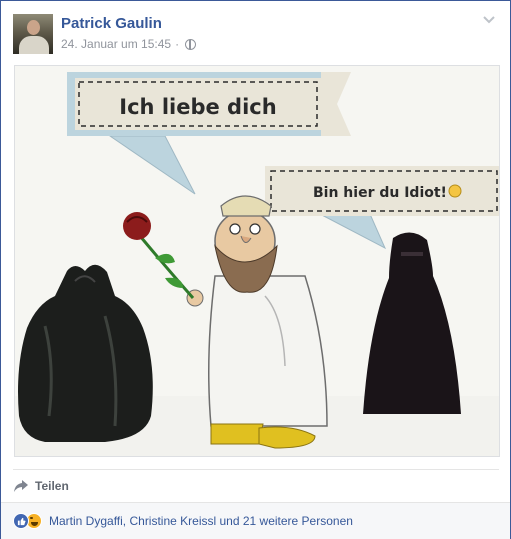 The image size is (511, 539). What do you see at coordinates (111, 23) in the screenshot?
I see `author-name: Patrick Gaulin` at bounding box center [111, 23].